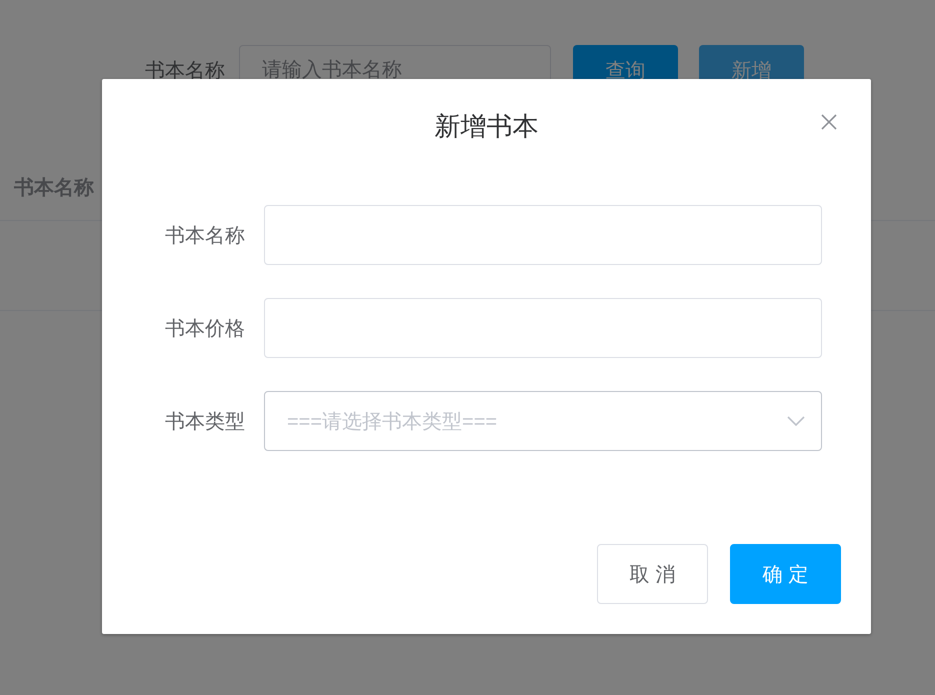  What do you see at coordinates (543, 421) in the screenshot?
I see `type-select: ===请选择书本类型===` at bounding box center [543, 421].